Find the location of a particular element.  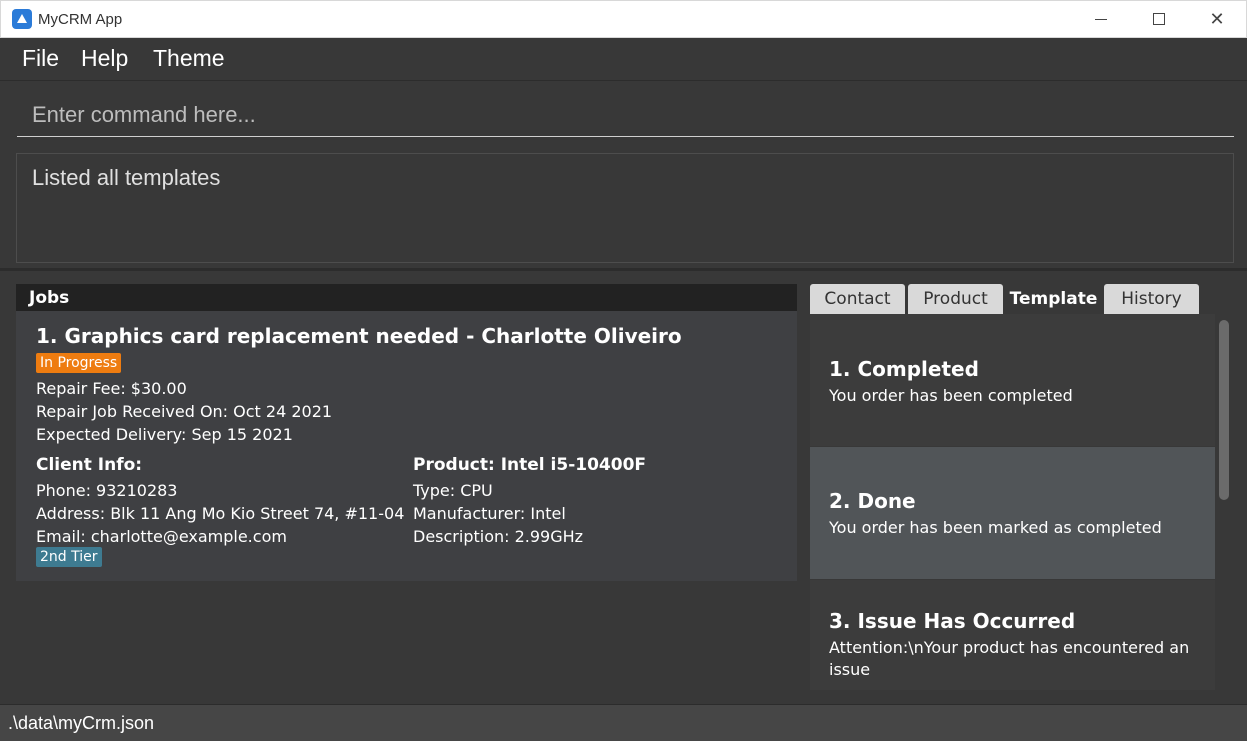

job-status-badge: In Progress is located at coordinates (79, 363).